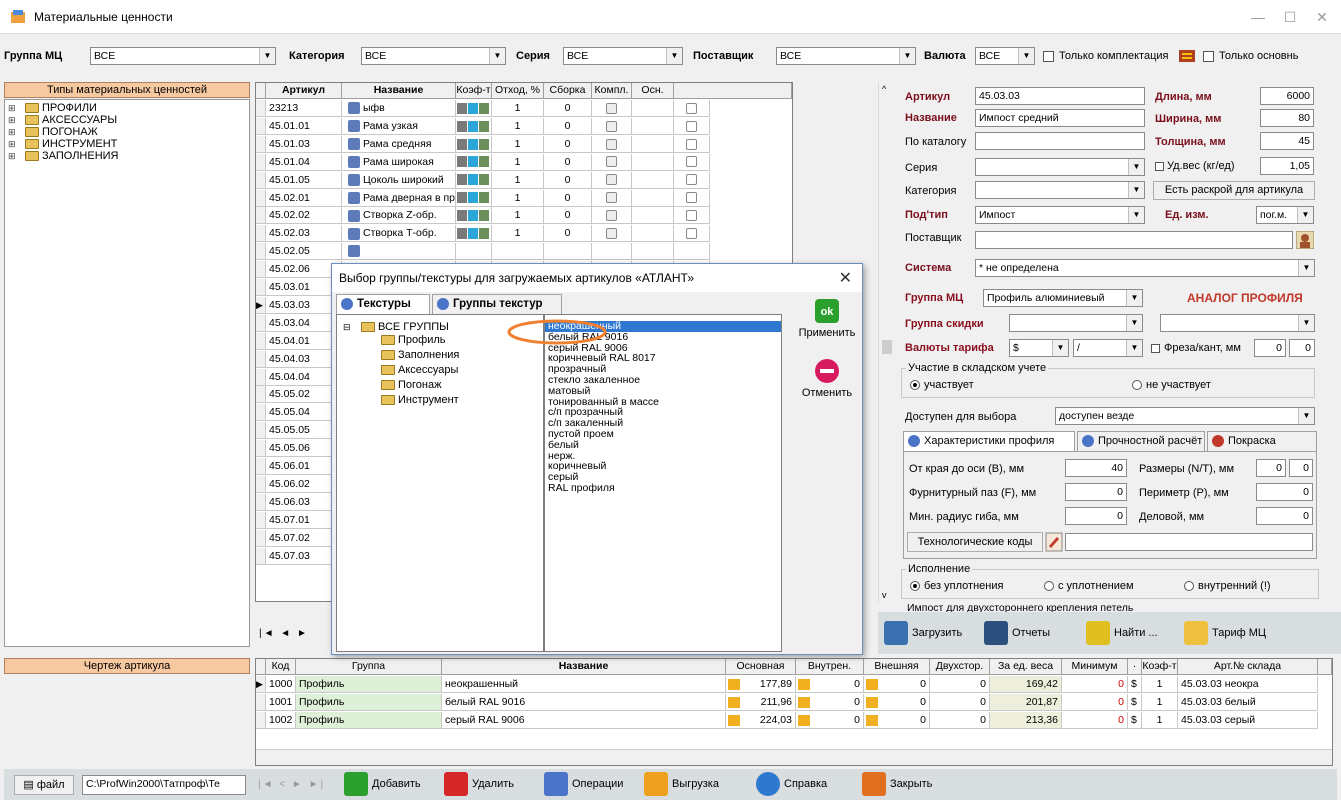 Image resolution: width=1341 pixels, height=800 pixels. Describe the element at coordinates (568, 216) in the screenshot. I see `waste-cell: 0` at that location.